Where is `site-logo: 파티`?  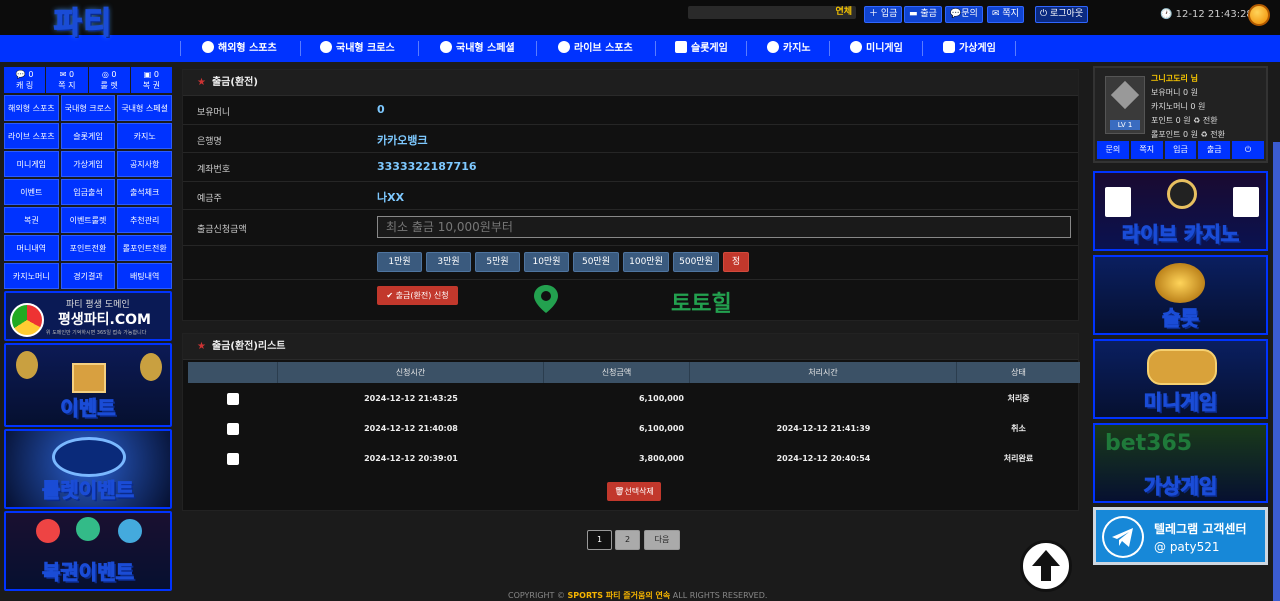
site-logo: 파티 is located at coordinates (83, 25).